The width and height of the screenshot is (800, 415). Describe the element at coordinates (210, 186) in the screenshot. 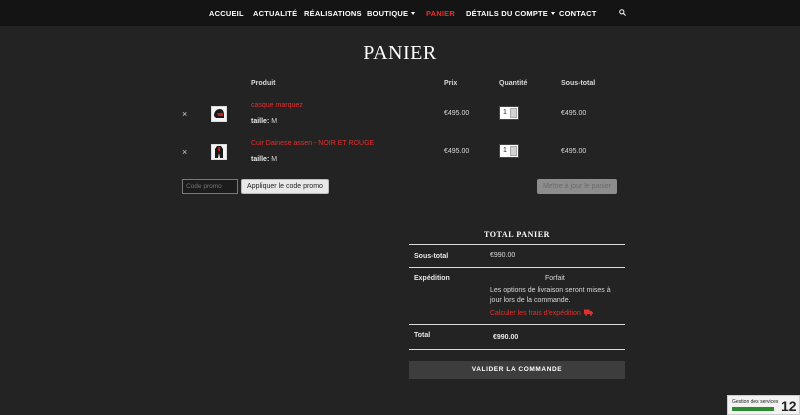

I see `coupon-code-input` at that location.